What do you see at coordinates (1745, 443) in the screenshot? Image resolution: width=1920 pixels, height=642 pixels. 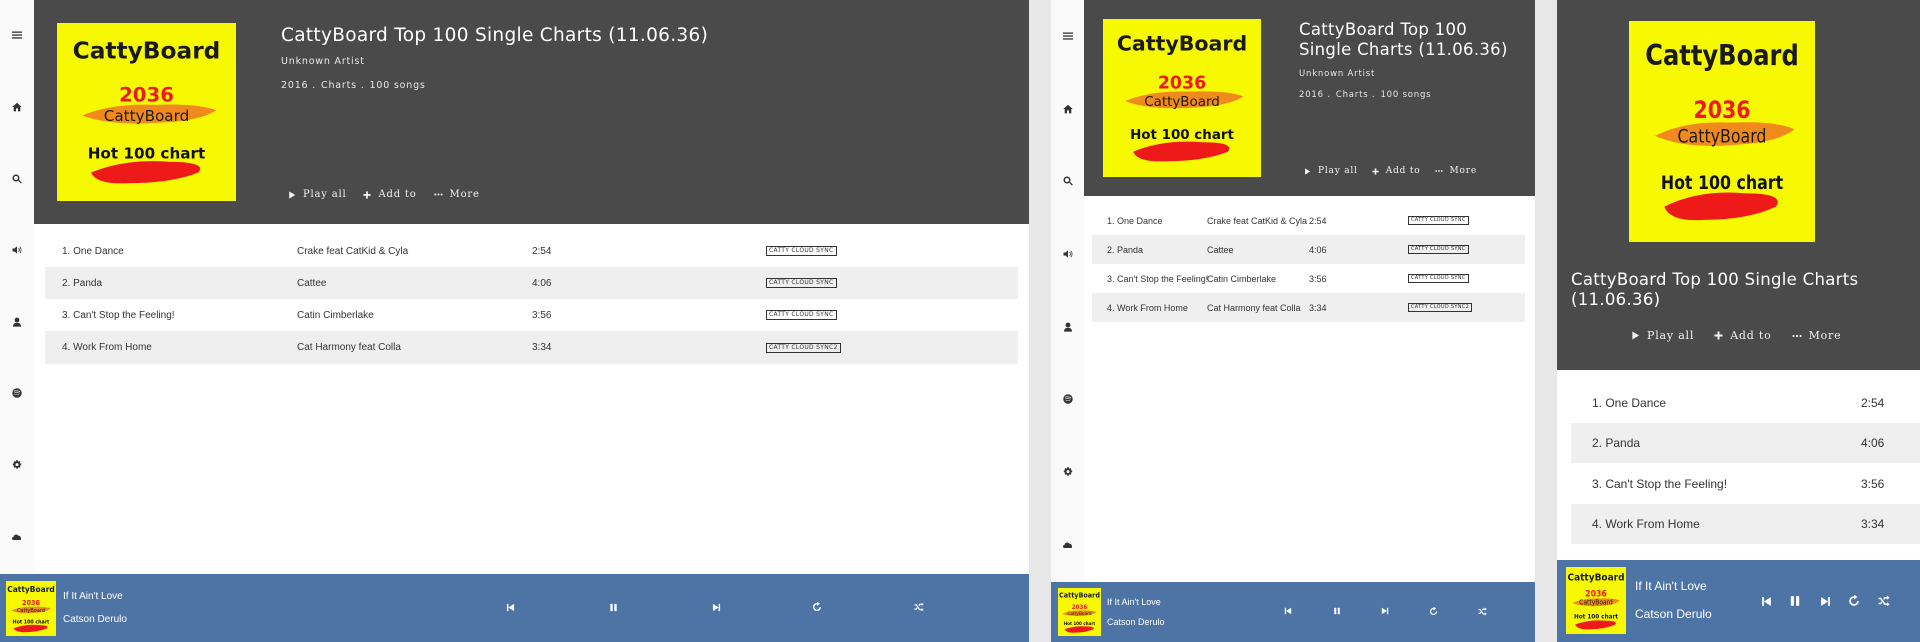 I see `table-row: 2. Panda 4:06` at bounding box center [1745, 443].